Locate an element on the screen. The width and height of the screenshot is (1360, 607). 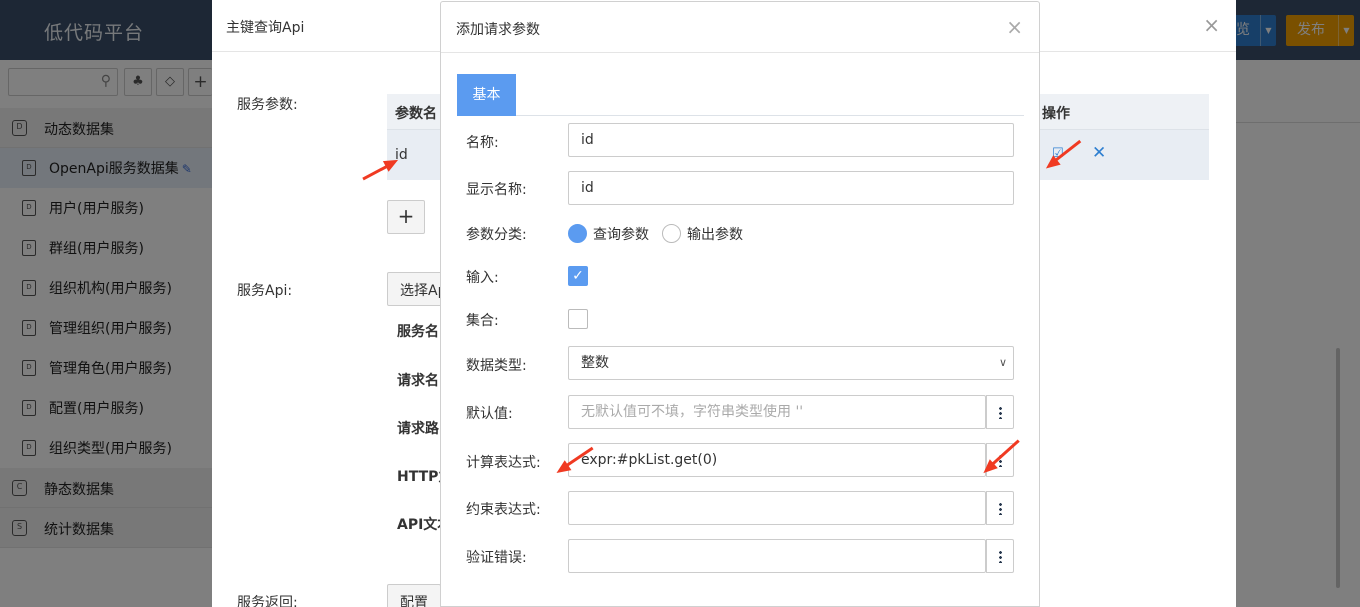
constraint-expr-more-button is located at coordinates (1000, 508).